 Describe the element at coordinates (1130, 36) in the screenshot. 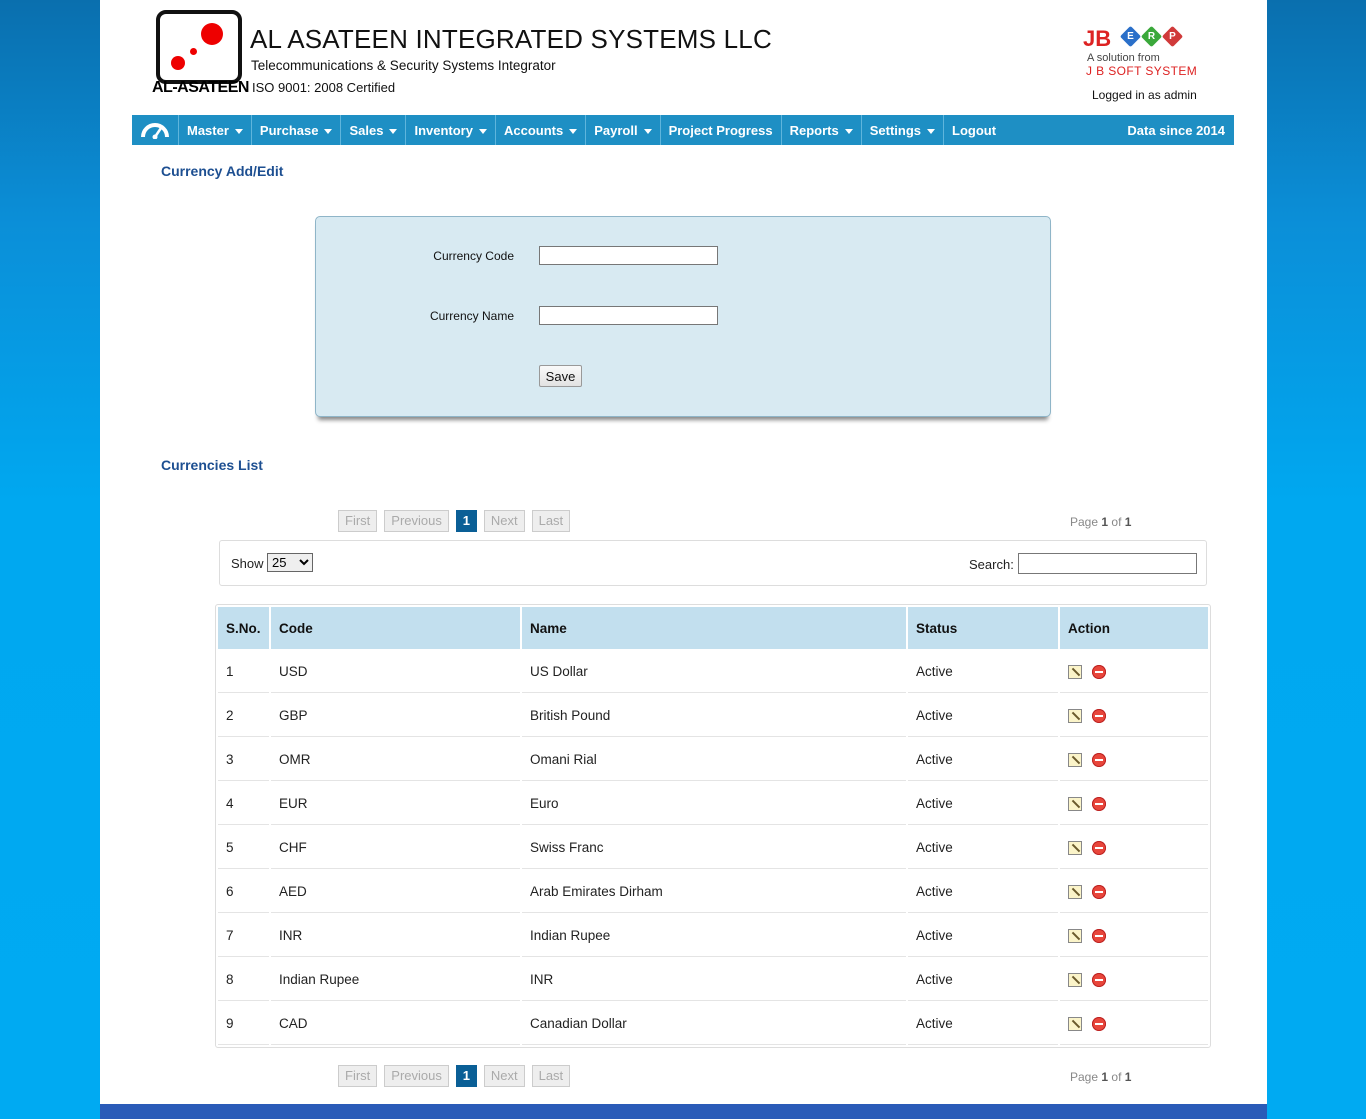

I see `erp-e-badge: E` at that location.